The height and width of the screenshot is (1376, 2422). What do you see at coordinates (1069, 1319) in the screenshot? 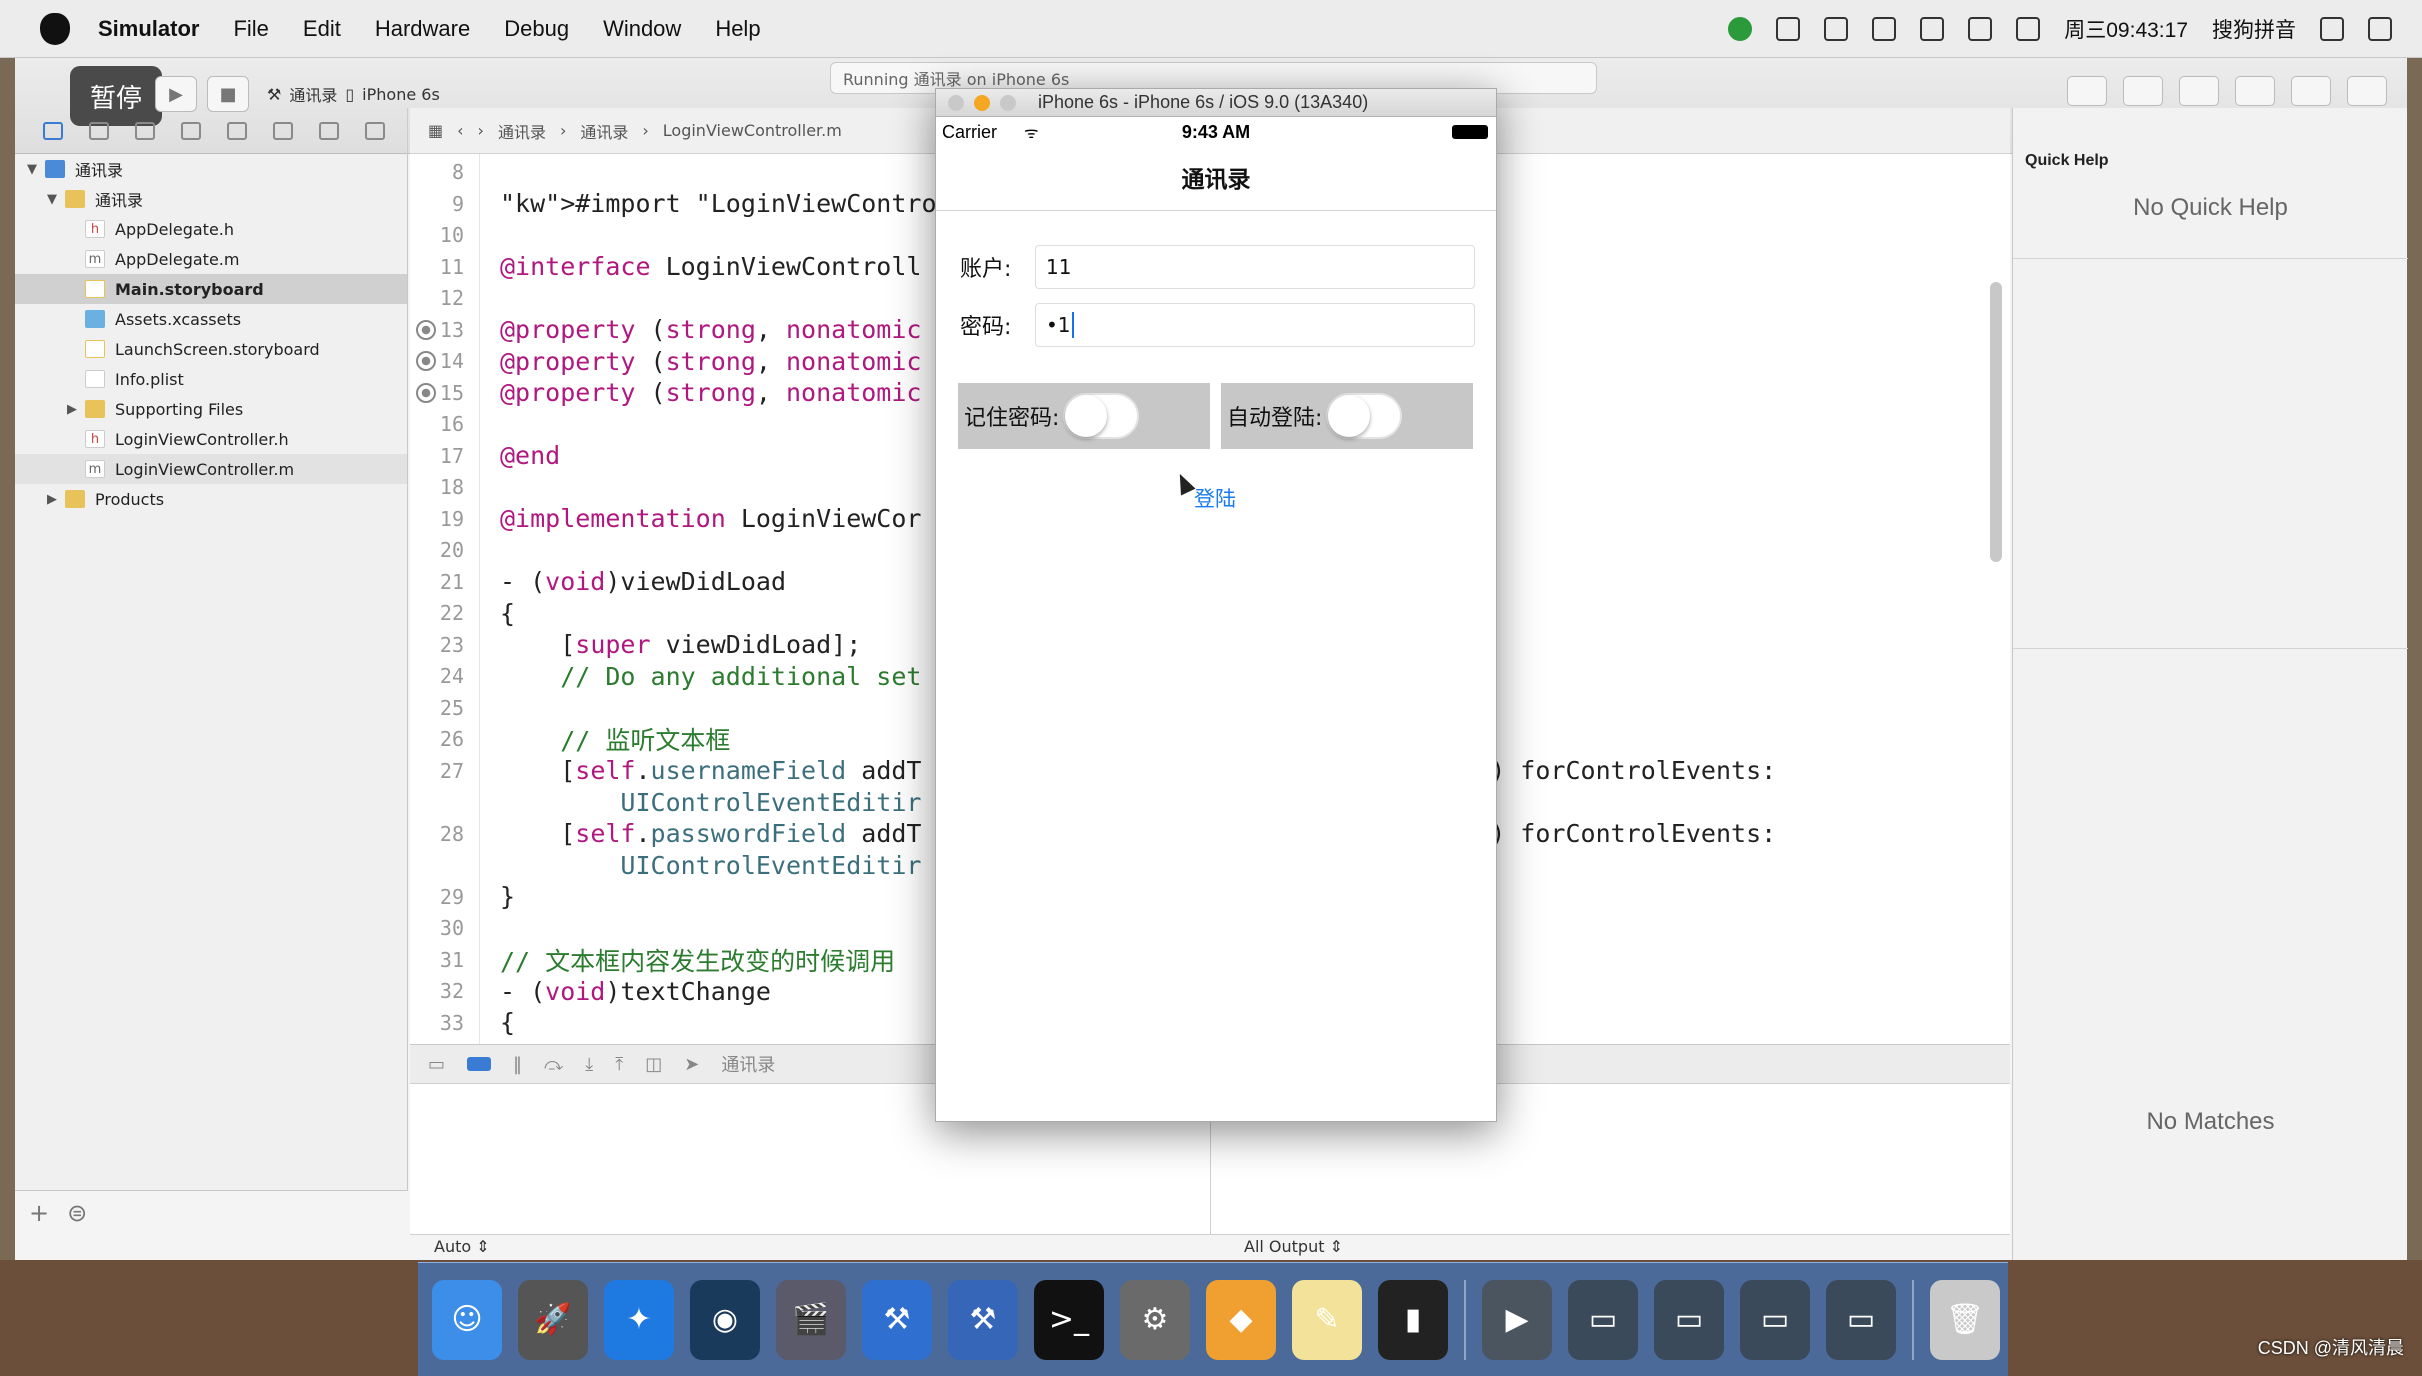
I see `terminal-icon: >_` at bounding box center [1069, 1319].